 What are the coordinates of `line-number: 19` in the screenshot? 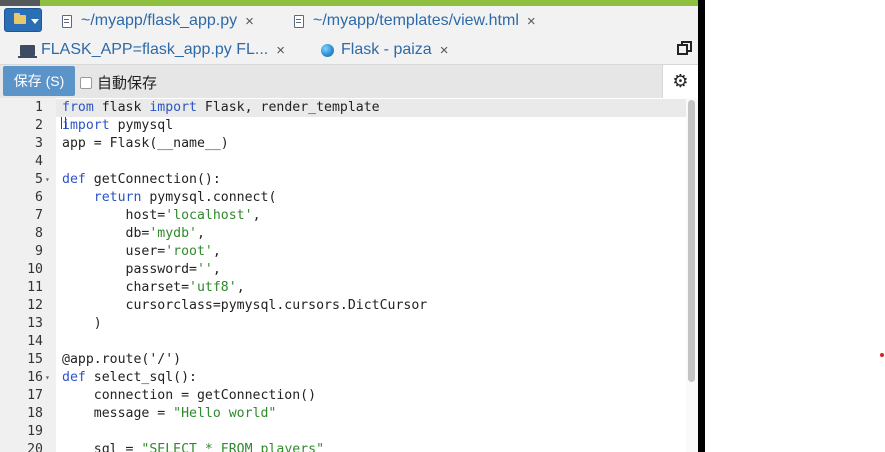 It's located at (35, 431).